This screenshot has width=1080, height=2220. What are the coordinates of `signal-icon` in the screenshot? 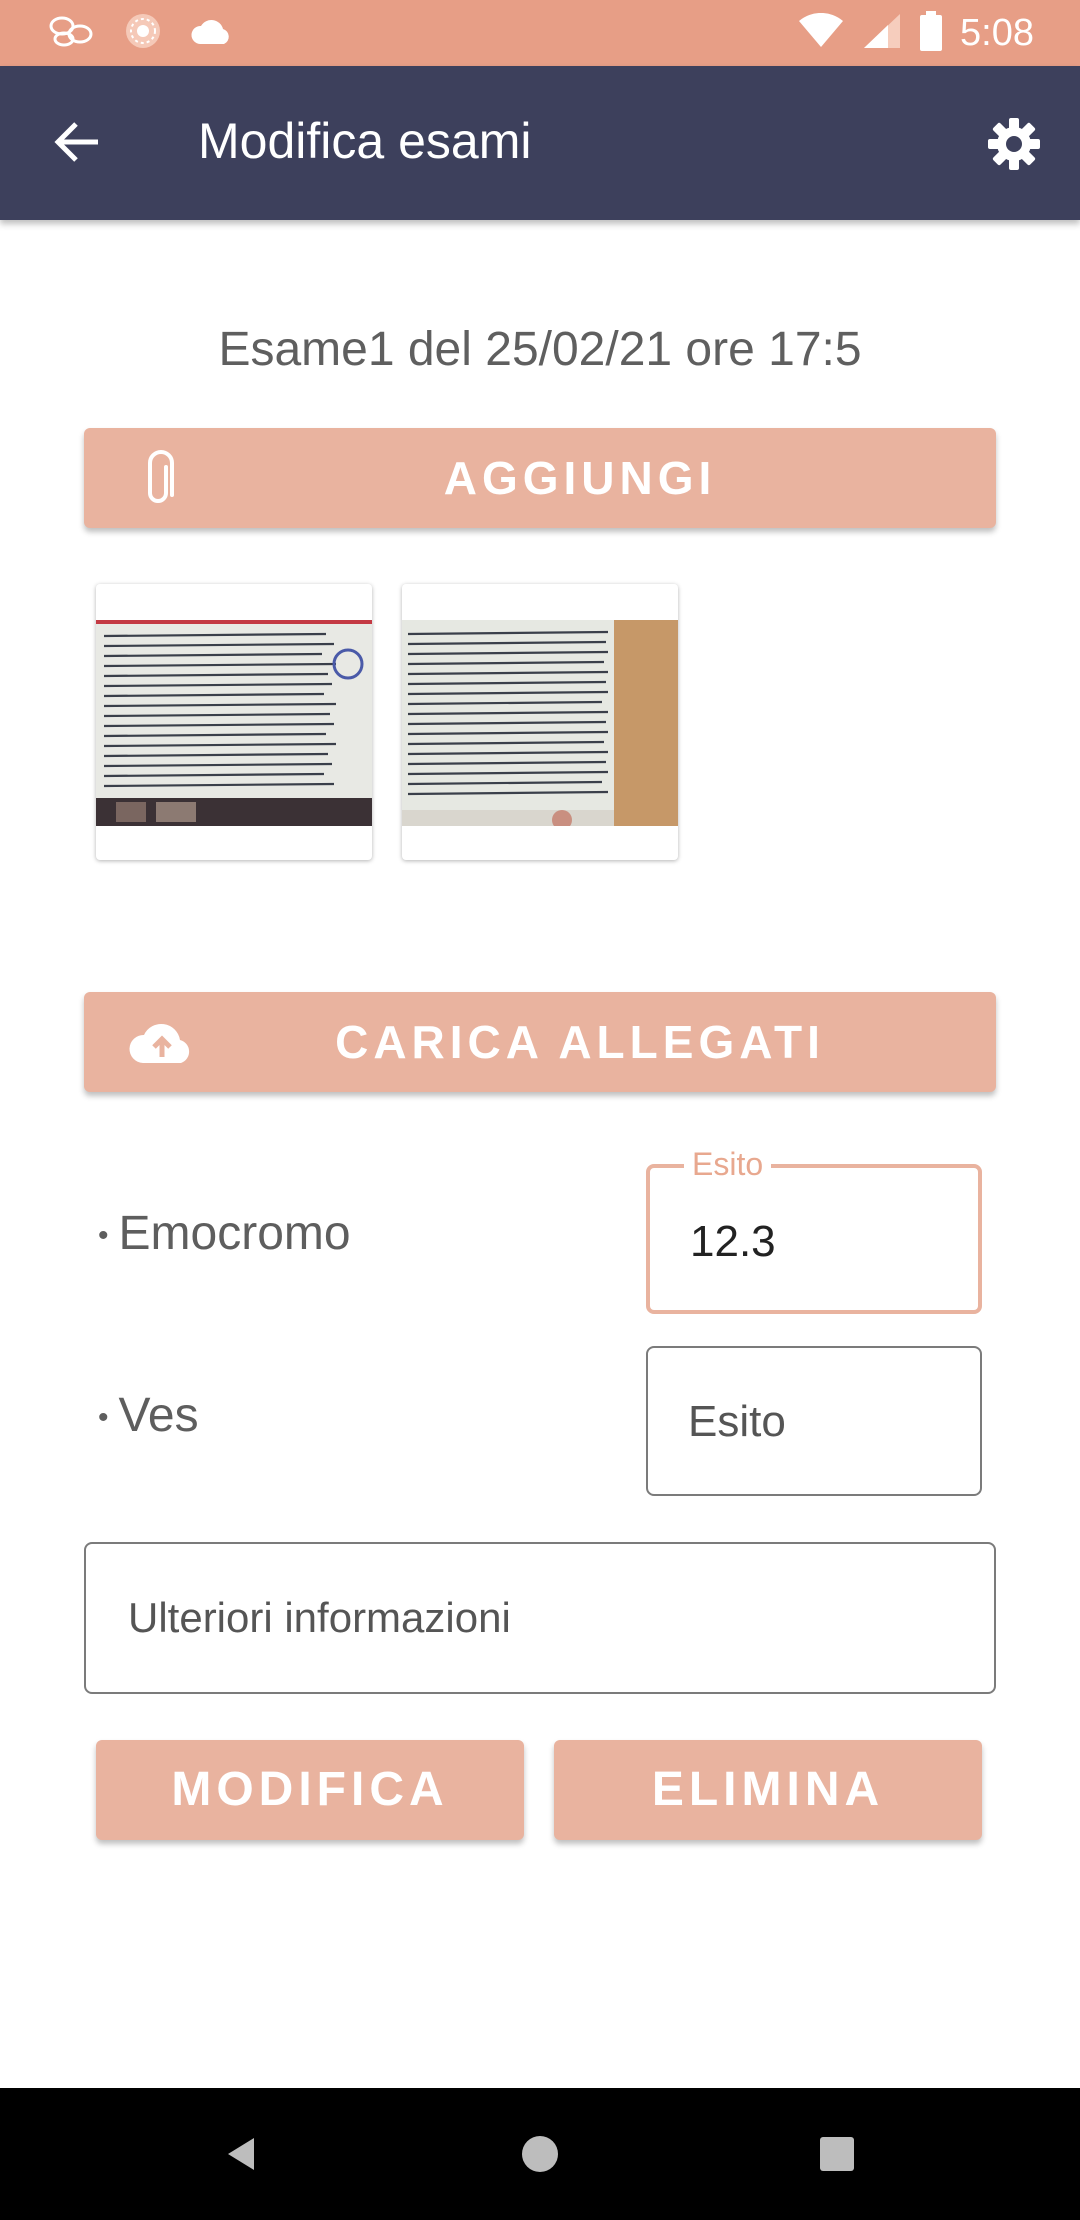 It's located at (882, 33).